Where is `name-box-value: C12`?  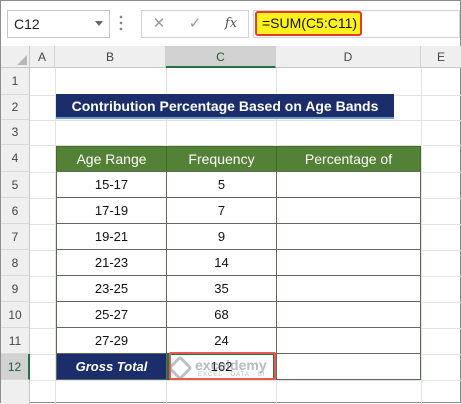 name-box-value: C12 is located at coordinates (27, 24).